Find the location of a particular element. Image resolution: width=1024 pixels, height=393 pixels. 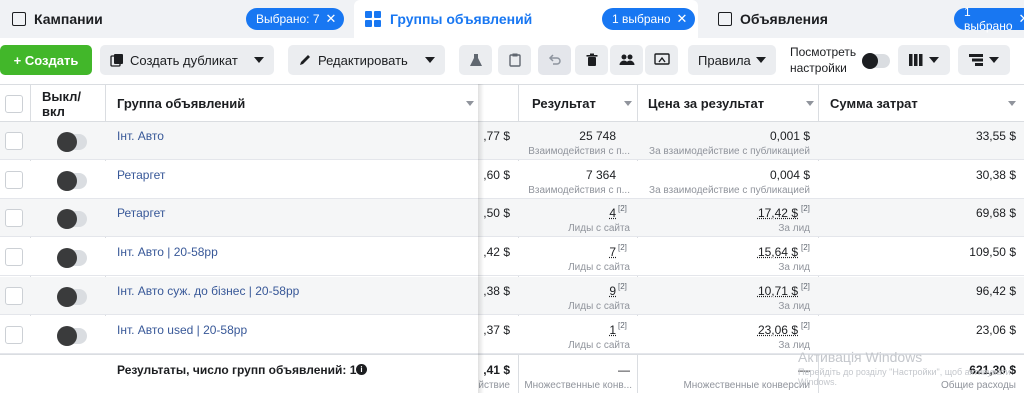

clipboard-button is located at coordinates (514, 60).